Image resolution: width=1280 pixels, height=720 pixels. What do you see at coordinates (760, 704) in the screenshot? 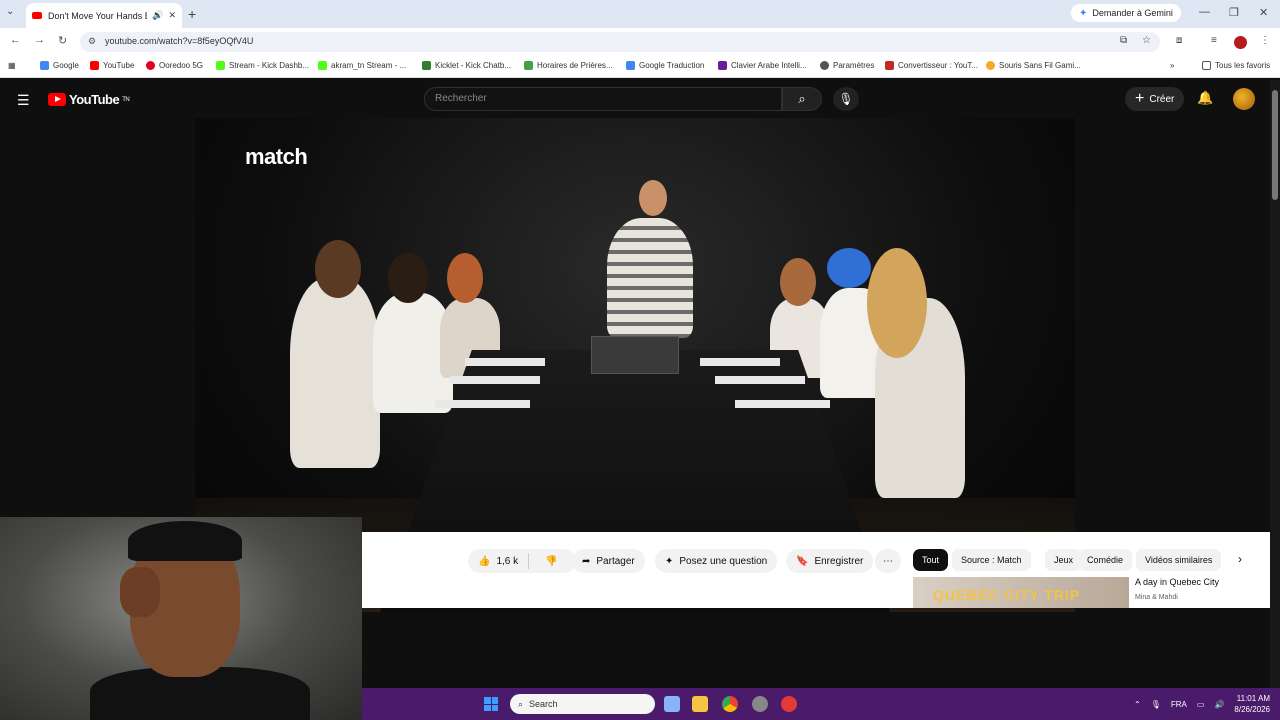
I see `app-icon` at bounding box center [760, 704].